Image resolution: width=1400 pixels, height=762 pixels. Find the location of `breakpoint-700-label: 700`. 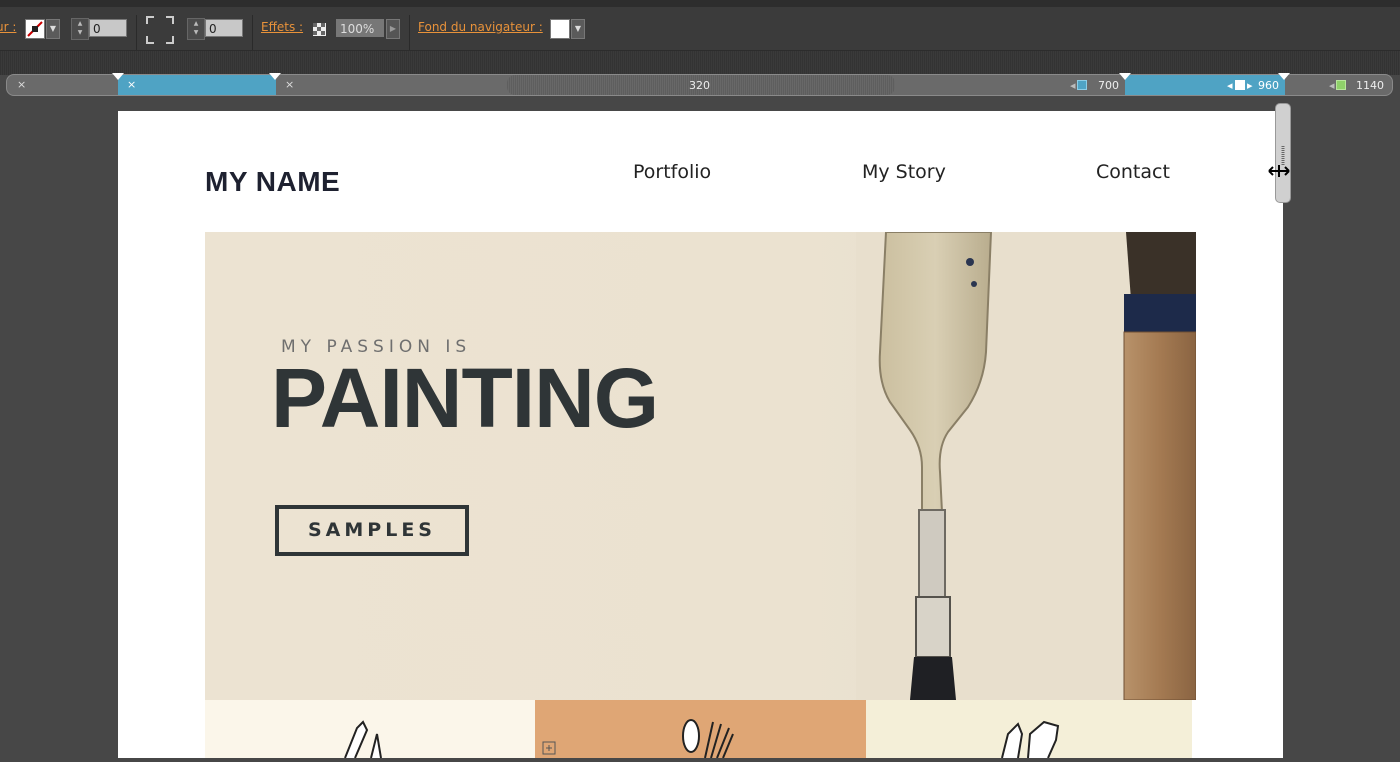

breakpoint-700-label: 700 is located at coordinates (1108, 85).